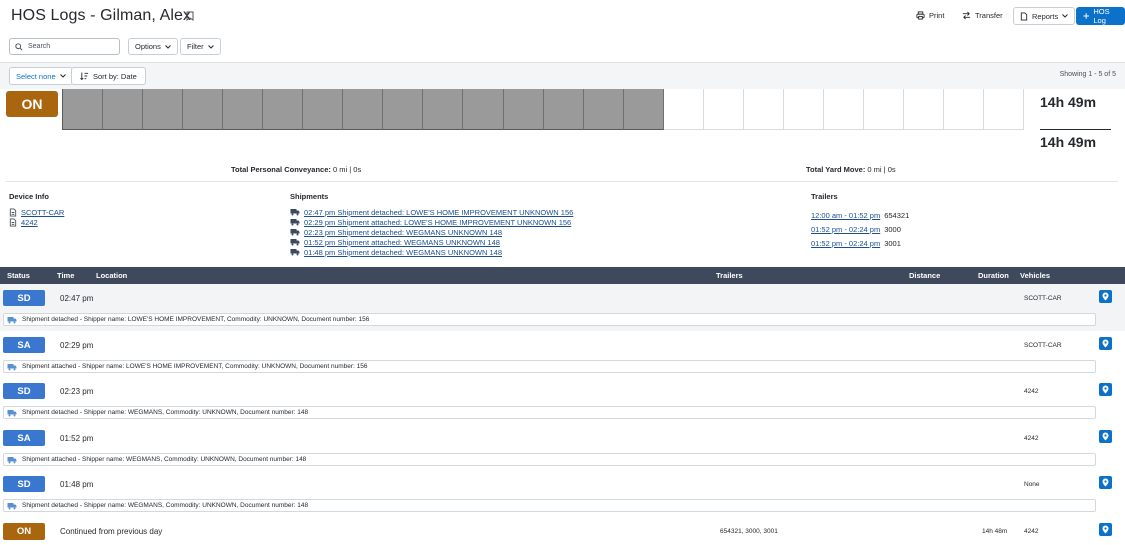 This screenshot has height=545, width=1125. I want to click on duty-status-badge: ON, so click(32, 104).